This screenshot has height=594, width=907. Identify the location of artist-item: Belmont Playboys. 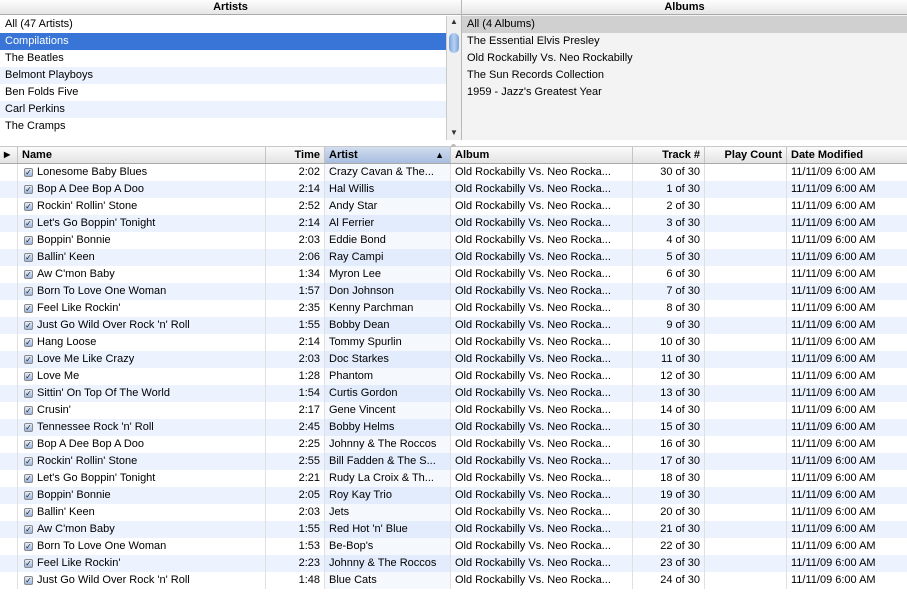
(230, 75).